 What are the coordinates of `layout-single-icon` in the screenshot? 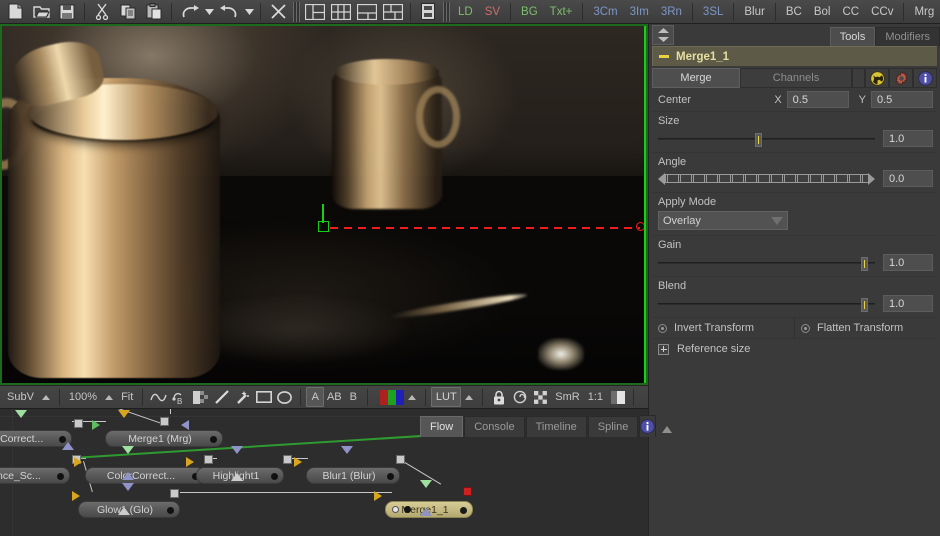 It's located at (315, 12).